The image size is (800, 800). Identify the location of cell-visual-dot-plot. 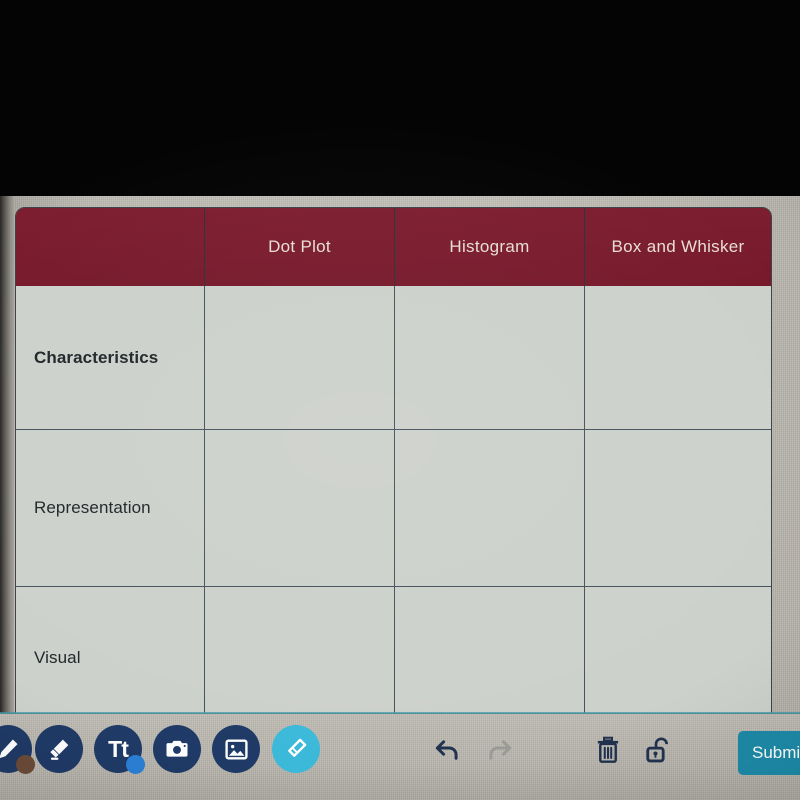
(299, 650).